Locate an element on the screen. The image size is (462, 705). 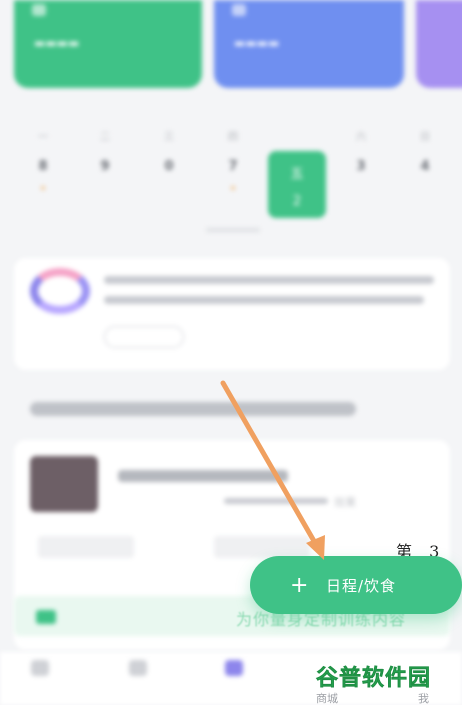
week-pager-indicator is located at coordinates (233, 230).